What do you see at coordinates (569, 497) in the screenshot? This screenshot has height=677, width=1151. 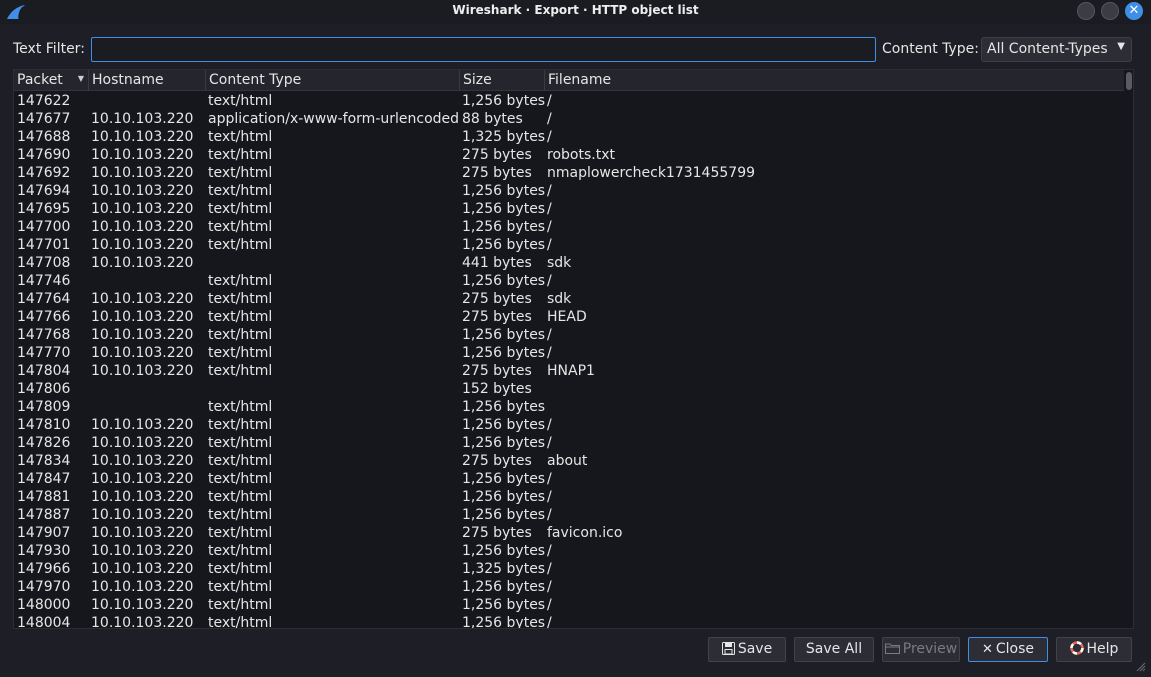 I see `table-row: 147881 10.10.103.220 text/html 1,256 bytes /` at bounding box center [569, 497].